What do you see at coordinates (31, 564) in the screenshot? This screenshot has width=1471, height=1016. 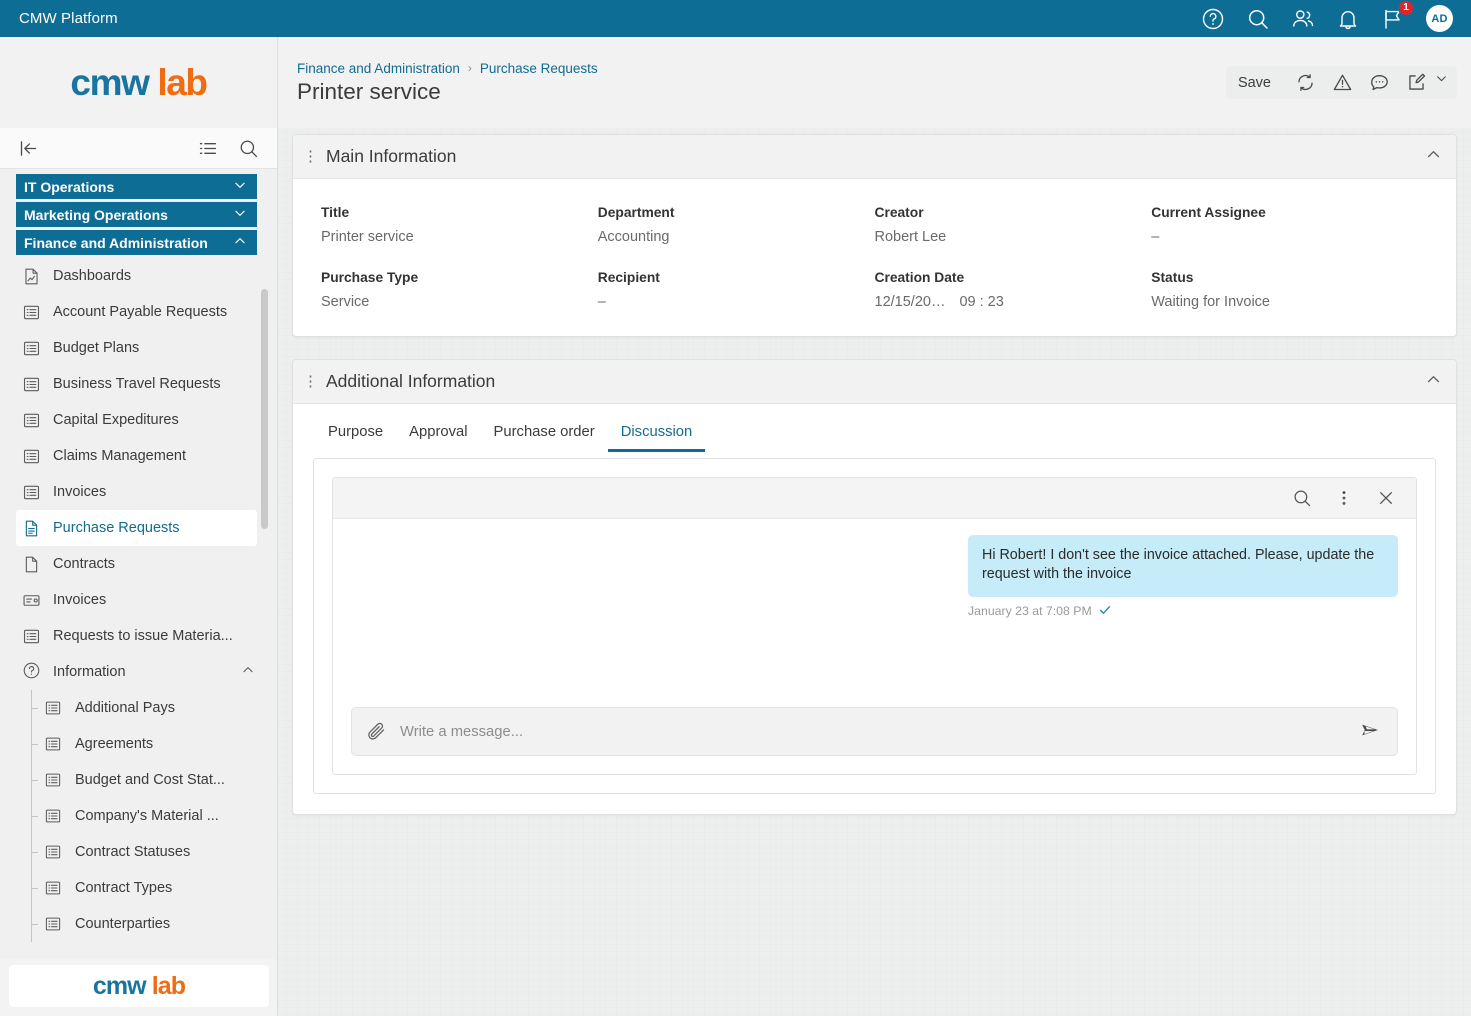 I see `file-icon` at bounding box center [31, 564].